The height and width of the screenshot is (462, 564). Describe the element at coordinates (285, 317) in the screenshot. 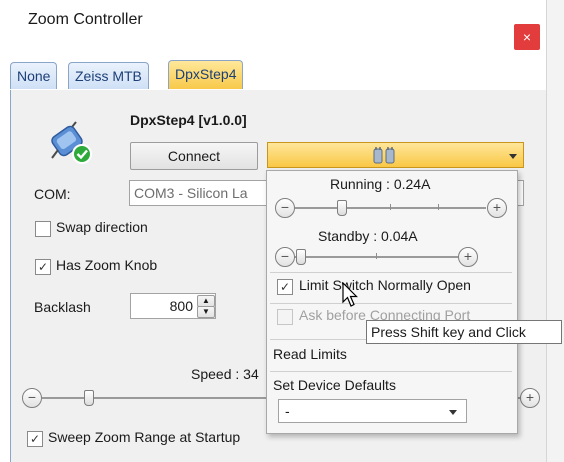

I see `ask-before-connecting-checkbox` at that location.